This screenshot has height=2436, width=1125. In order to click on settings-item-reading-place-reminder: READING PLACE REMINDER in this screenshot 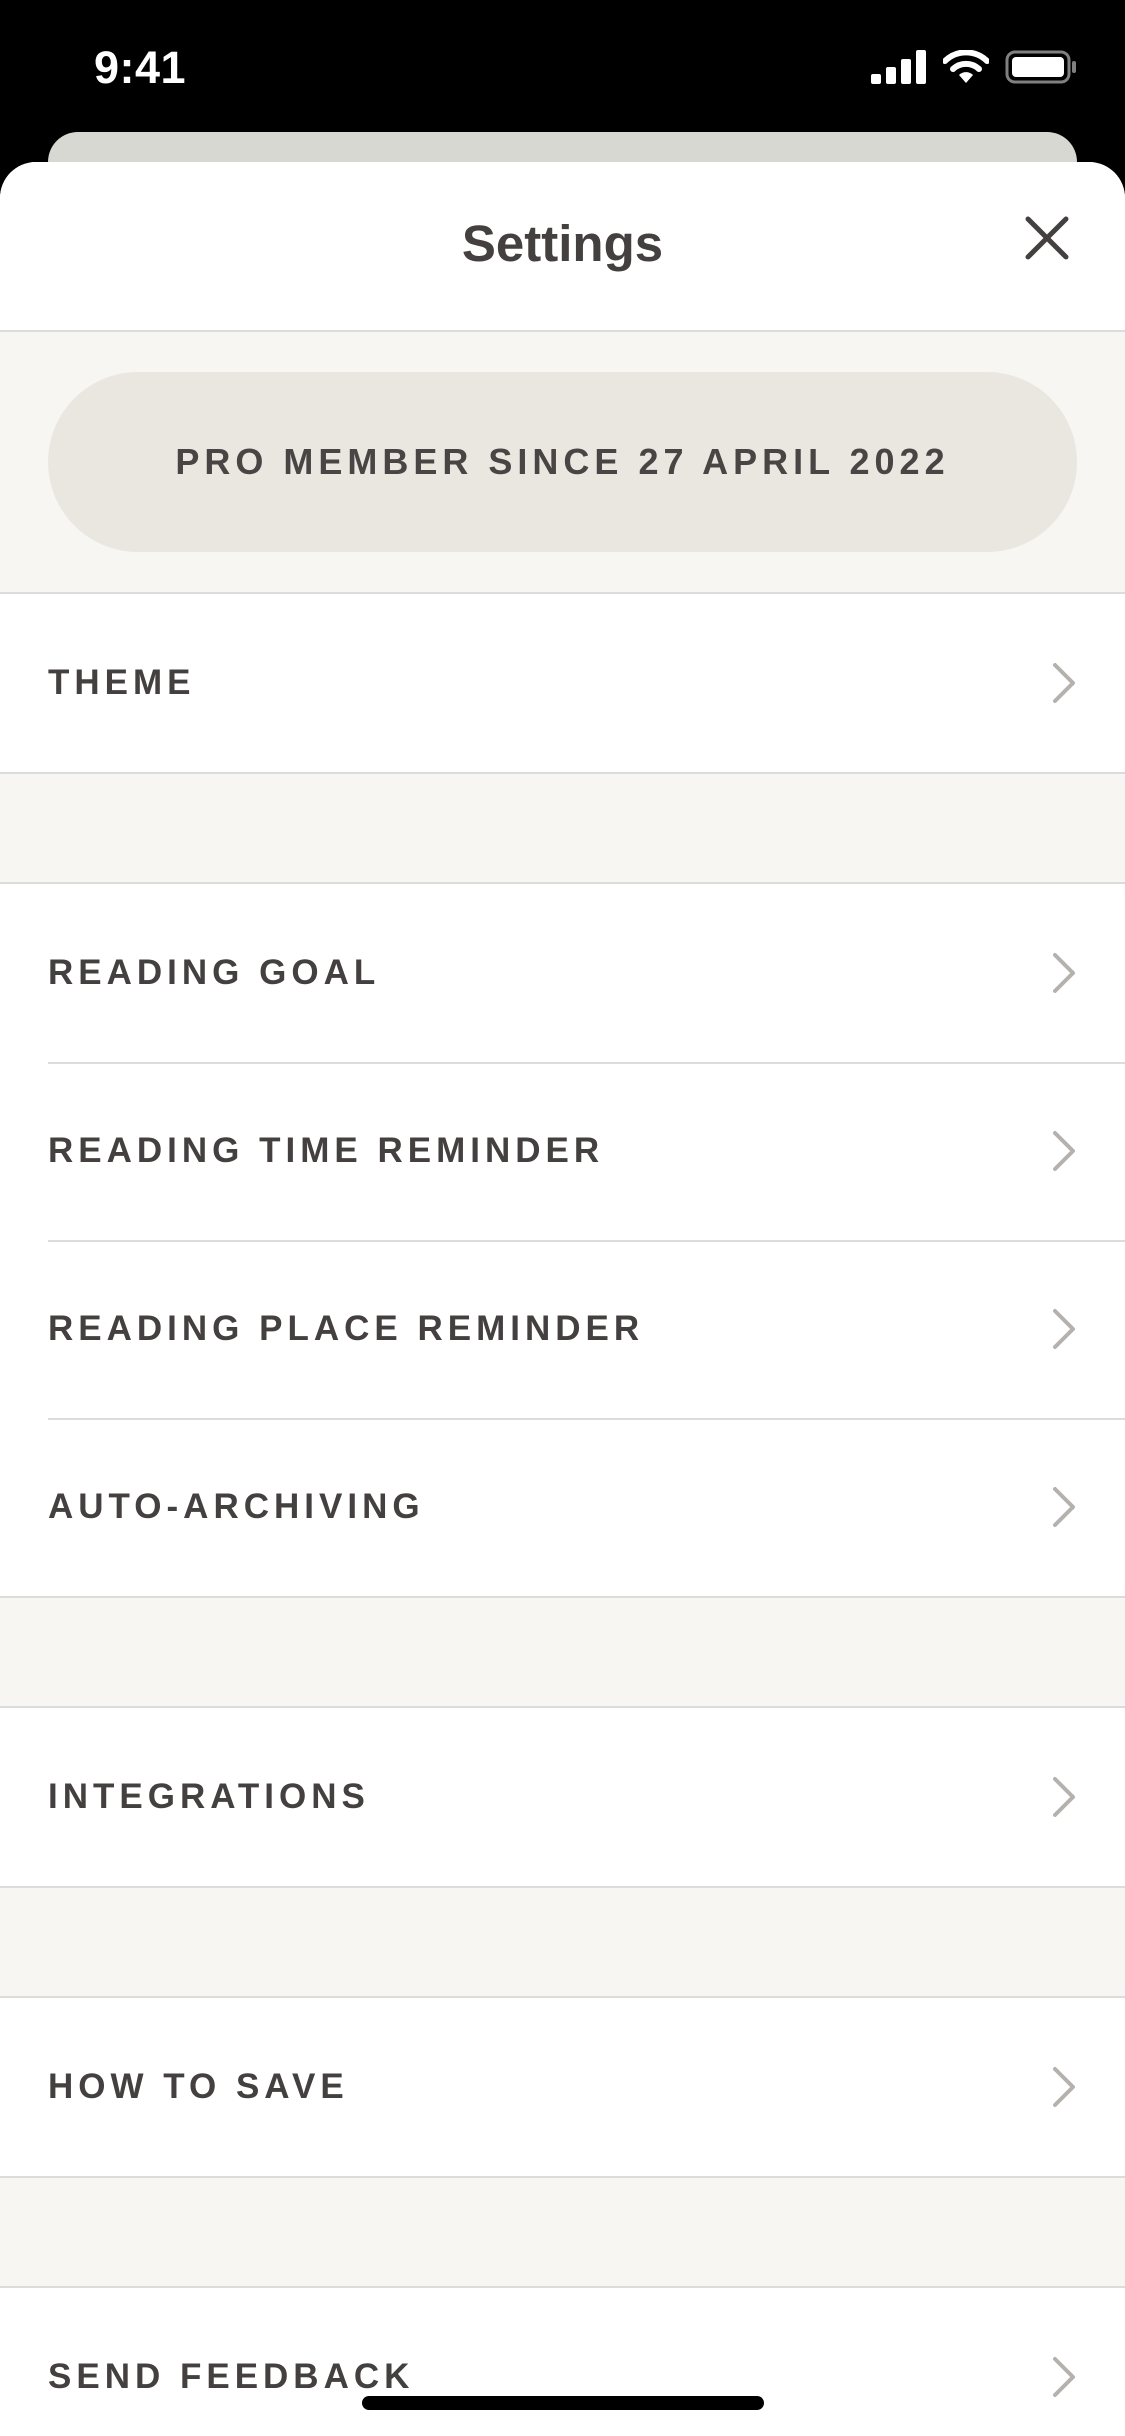, I will do `click(562, 1329)`.